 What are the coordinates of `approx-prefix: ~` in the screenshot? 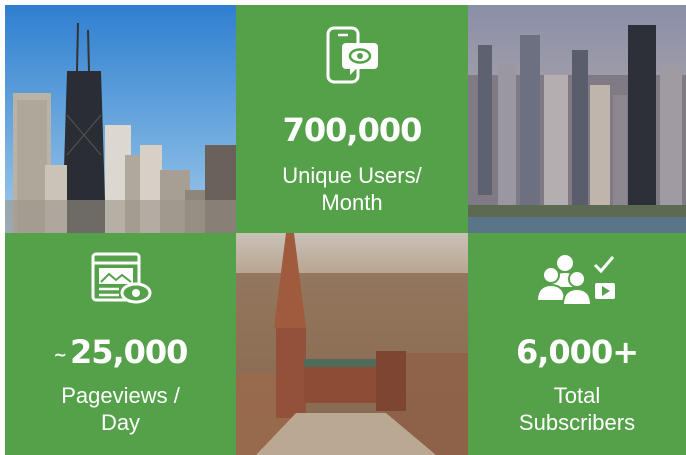 It's located at (60, 354).